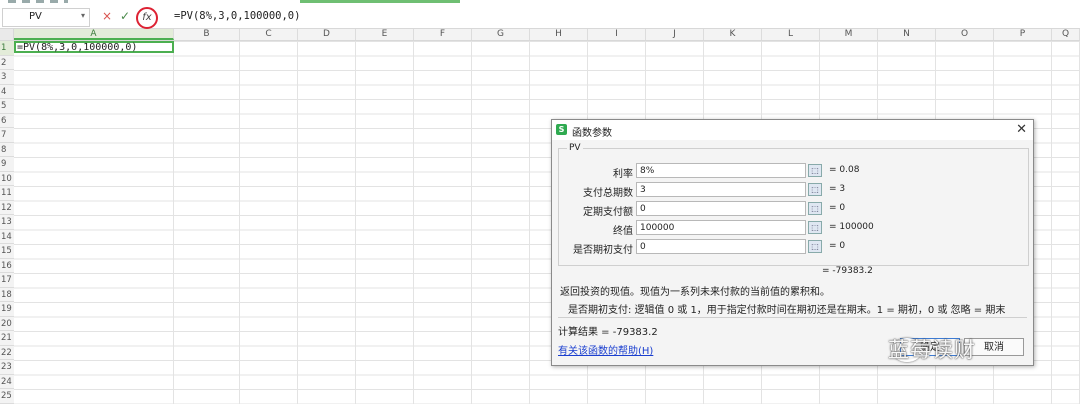 The image size is (1080, 404). What do you see at coordinates (327, 34) in the screenshot?
I see `column-header-d: D` at bounding box center [327, 34].